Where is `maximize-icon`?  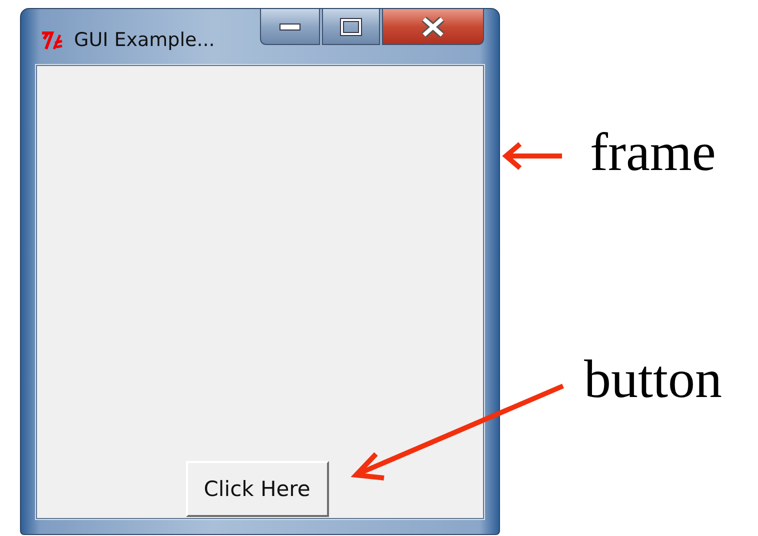
maximize-icon is located at coordinates (351, 27).